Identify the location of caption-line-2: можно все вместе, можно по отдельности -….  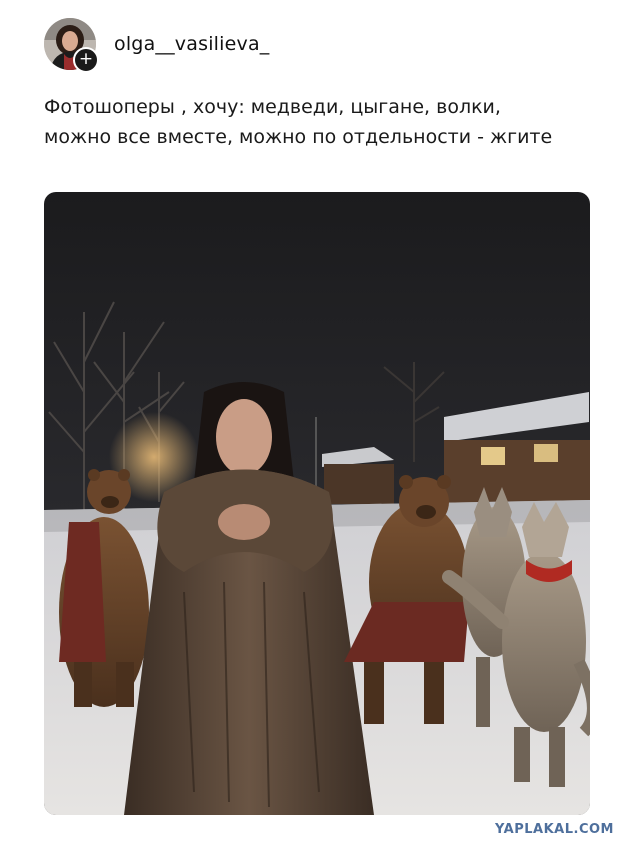
(298, 137).